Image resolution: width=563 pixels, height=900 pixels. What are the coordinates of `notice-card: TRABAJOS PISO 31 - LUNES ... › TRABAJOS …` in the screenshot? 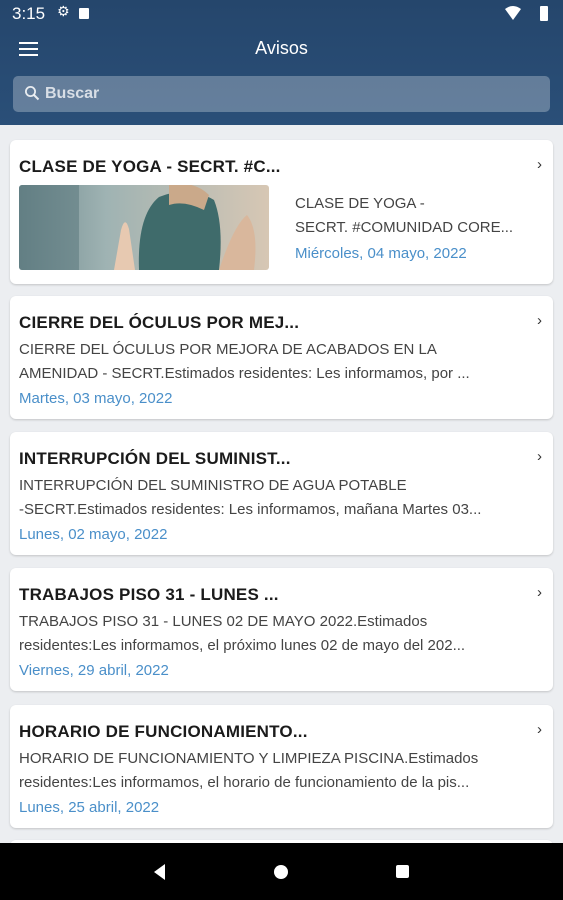 It's located at (281, 629).